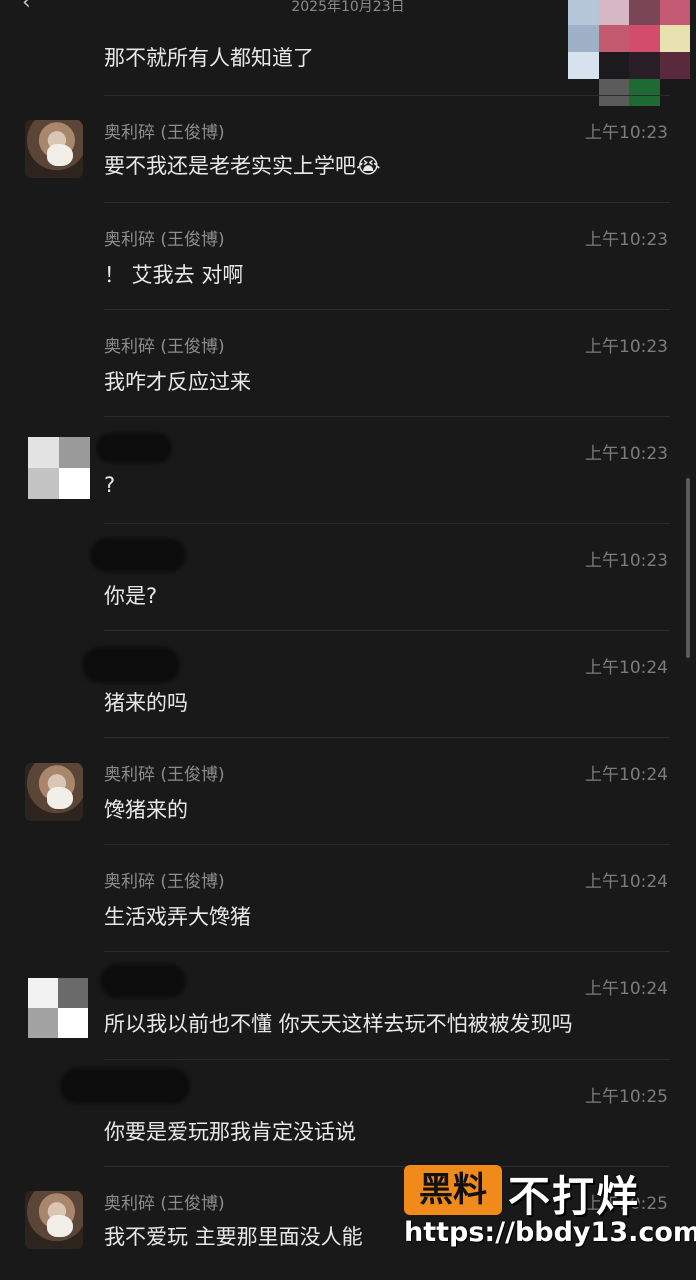 Image resolution: width=696 pixels, height=1280 pixels. Describe the element at coordinates (688, 568) in the screenshot. I see `scrollbar` at that location.